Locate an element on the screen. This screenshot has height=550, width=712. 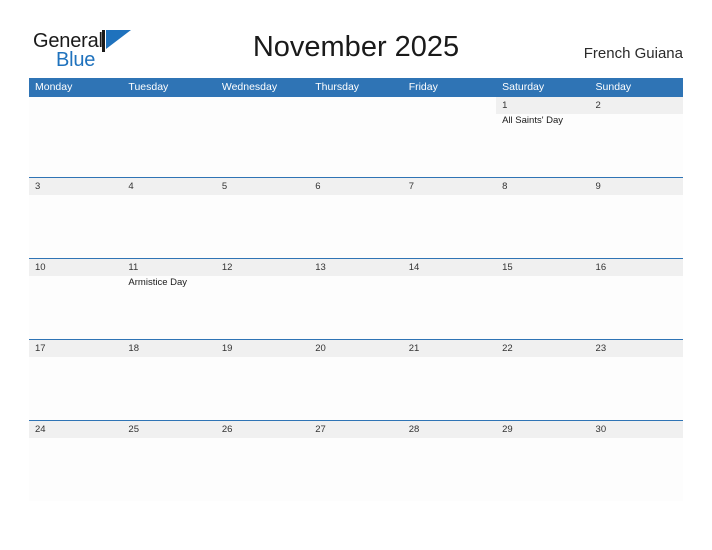
day-cell: 8 is located at coordinates (543, 218).